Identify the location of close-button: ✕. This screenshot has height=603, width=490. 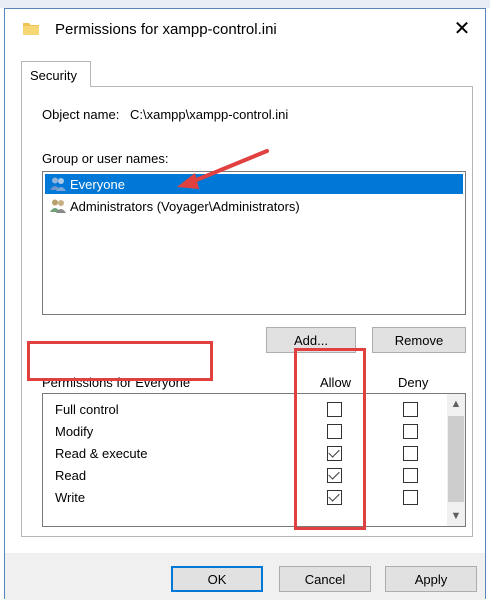
(462, 28).